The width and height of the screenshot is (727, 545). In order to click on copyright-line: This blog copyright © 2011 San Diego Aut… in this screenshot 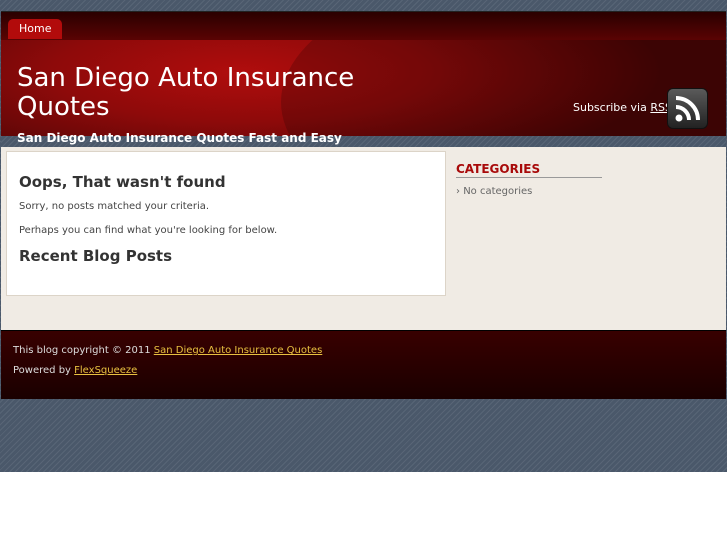, I will do `click(167, 350)`.